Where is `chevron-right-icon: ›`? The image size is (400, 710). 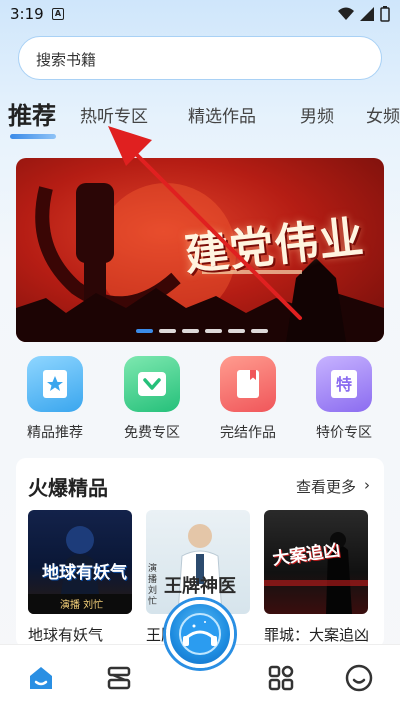 chevron-right-icon: › is located at coordinates (367, 485).